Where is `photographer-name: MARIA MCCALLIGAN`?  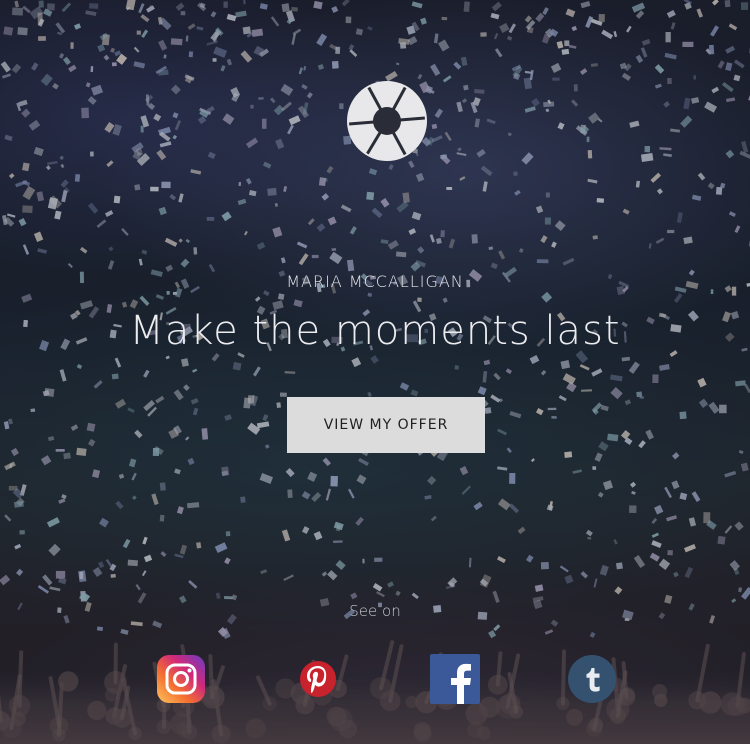 photographer-name: MARIA MCCALLIGAN is located at coordinates (375, 281).